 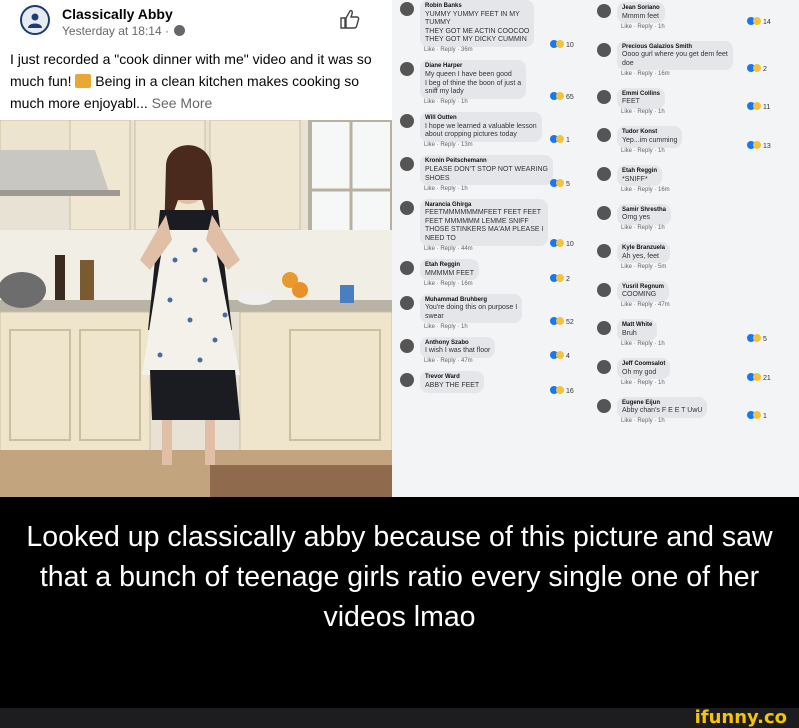 I want to click on commenter-name: Robin Banks, so click(x=477, y=6).